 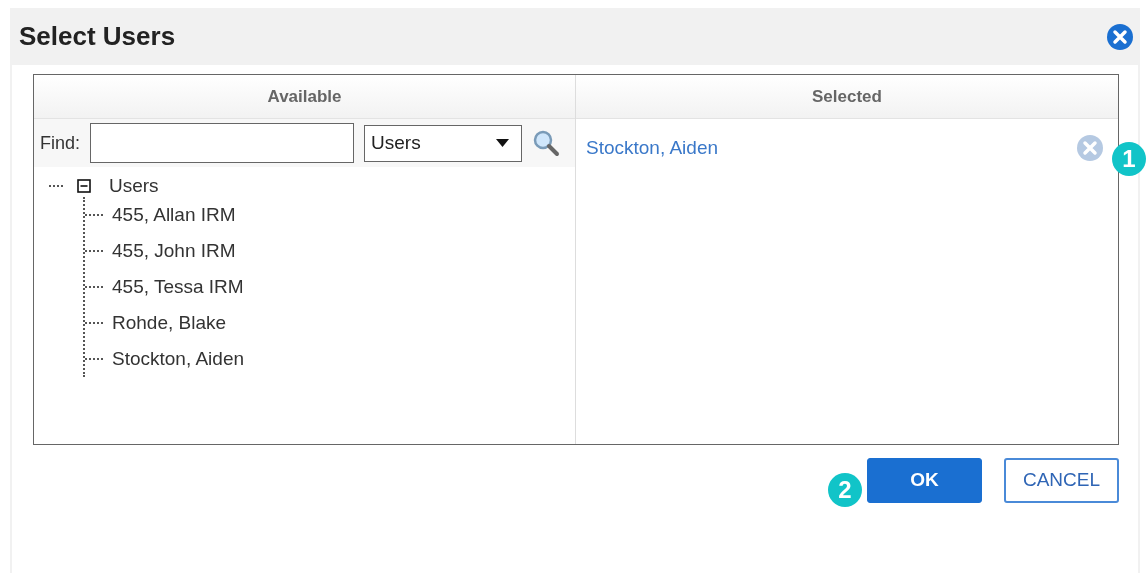 I want to click on cancel-button: CANCEL, so click(x=1061, y=480).